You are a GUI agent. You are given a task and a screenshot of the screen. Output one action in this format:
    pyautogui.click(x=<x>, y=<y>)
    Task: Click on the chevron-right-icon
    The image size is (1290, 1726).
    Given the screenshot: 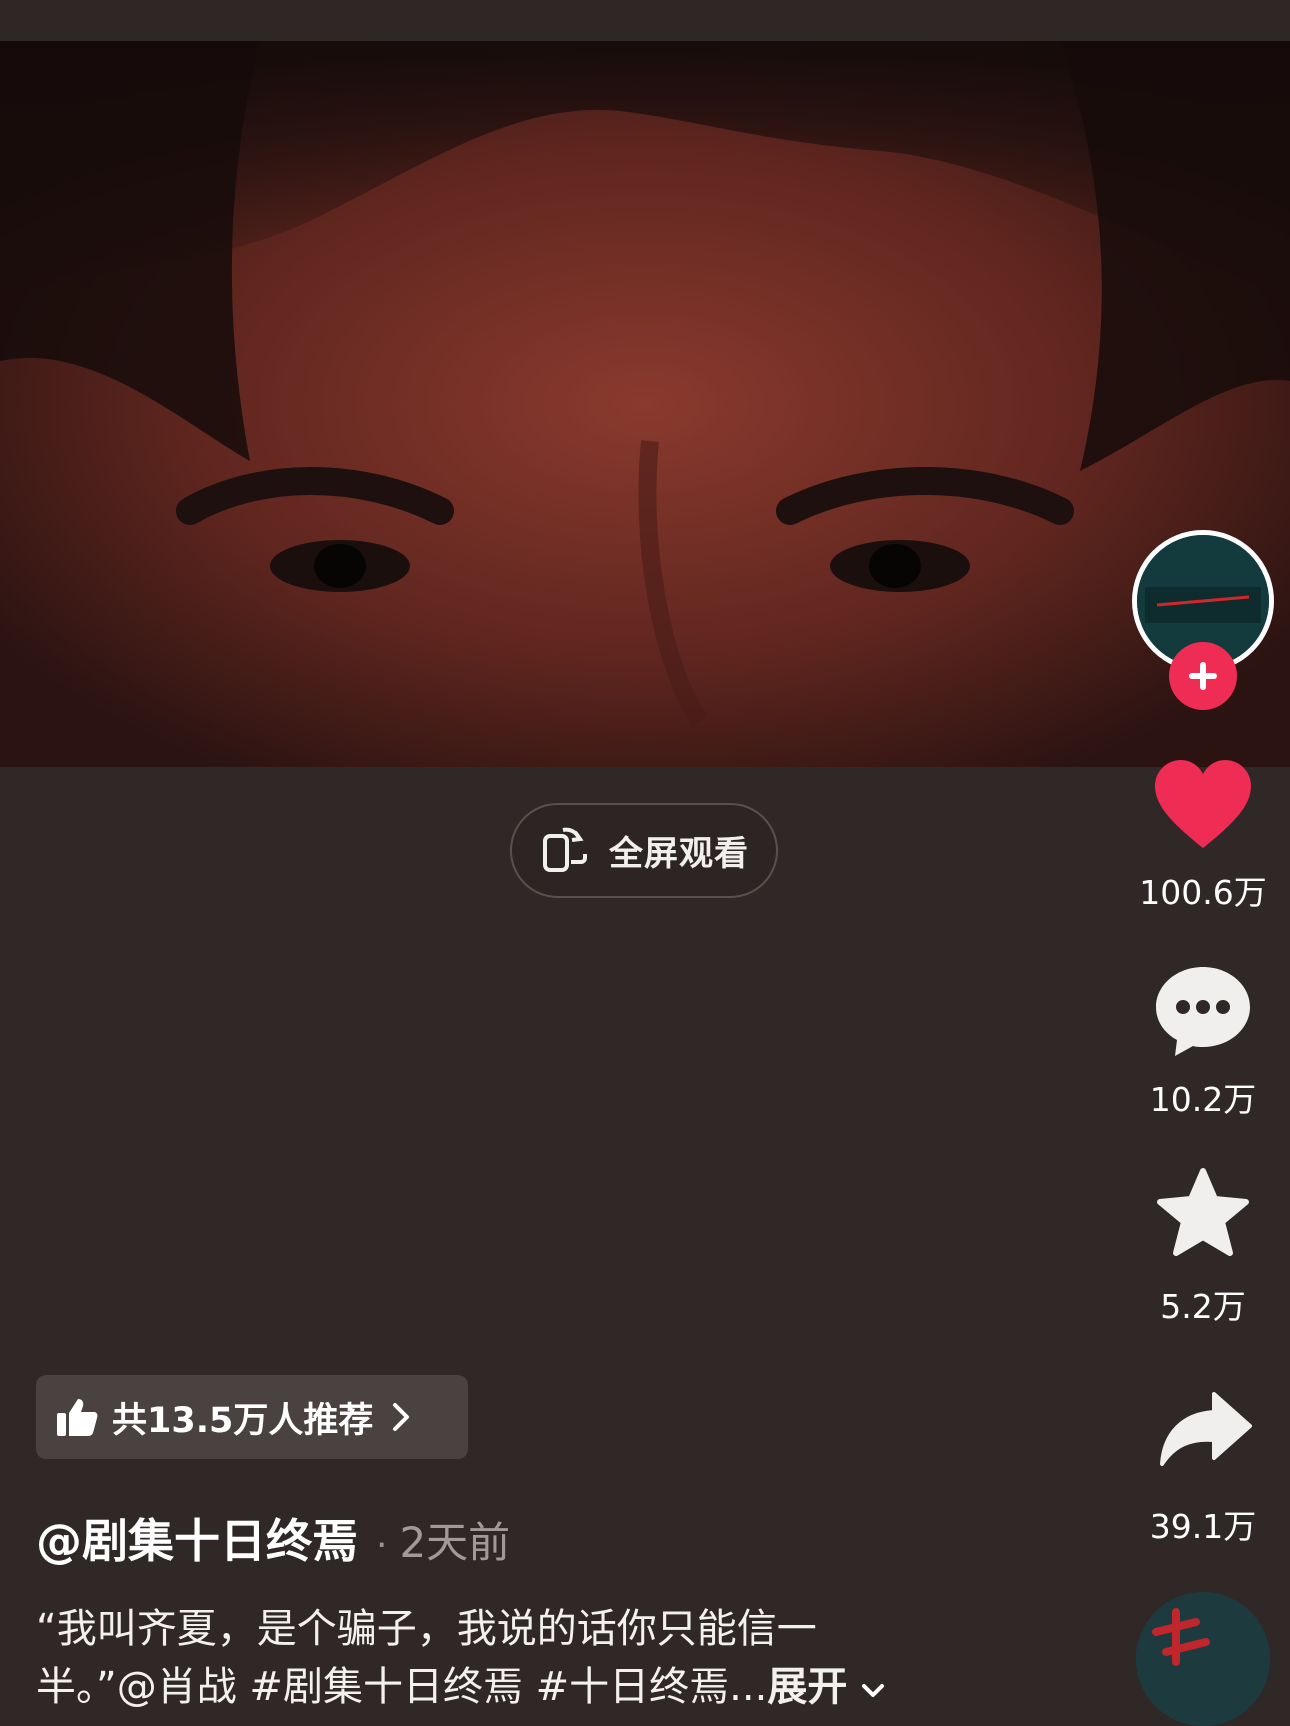 What is the action you would take?
    pyautogui.click(x=401, y=1417)
    